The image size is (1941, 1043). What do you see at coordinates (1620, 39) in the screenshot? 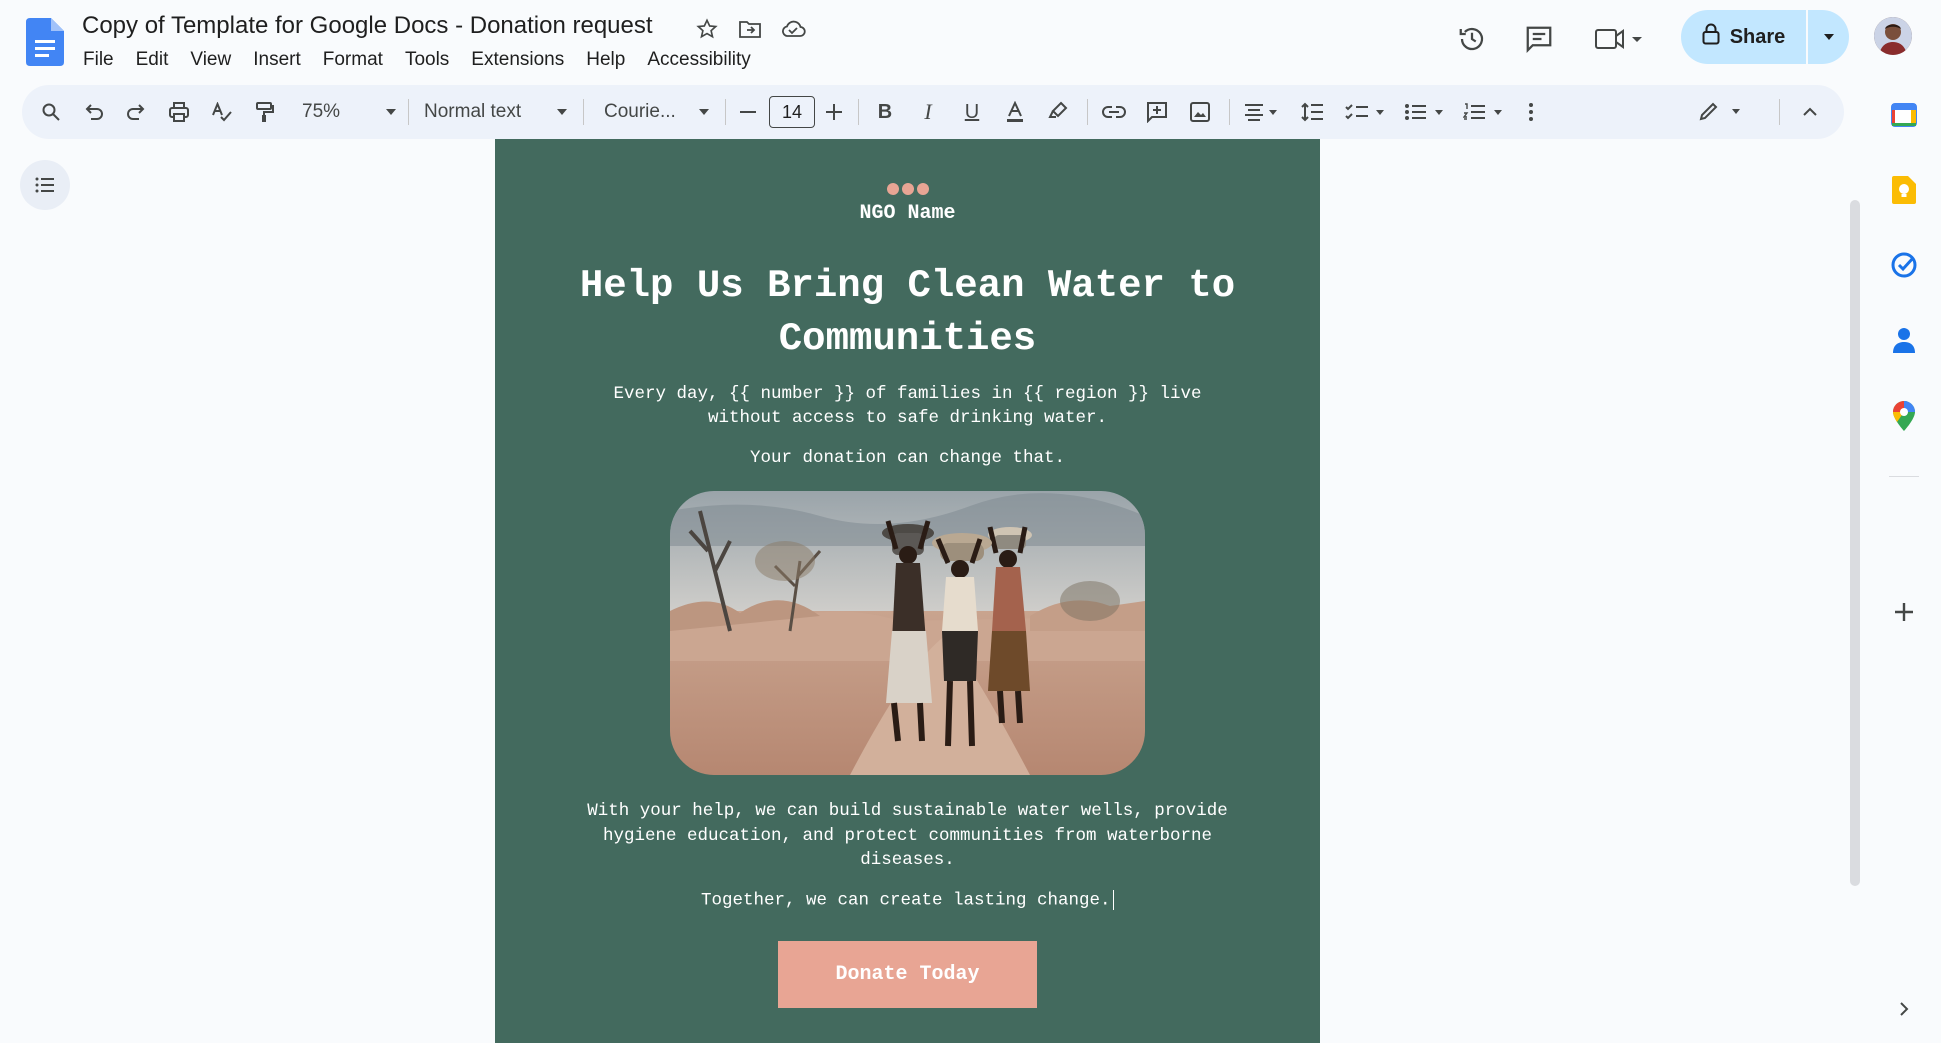
I see `meet-icon` at bounding box center [1620, 39].